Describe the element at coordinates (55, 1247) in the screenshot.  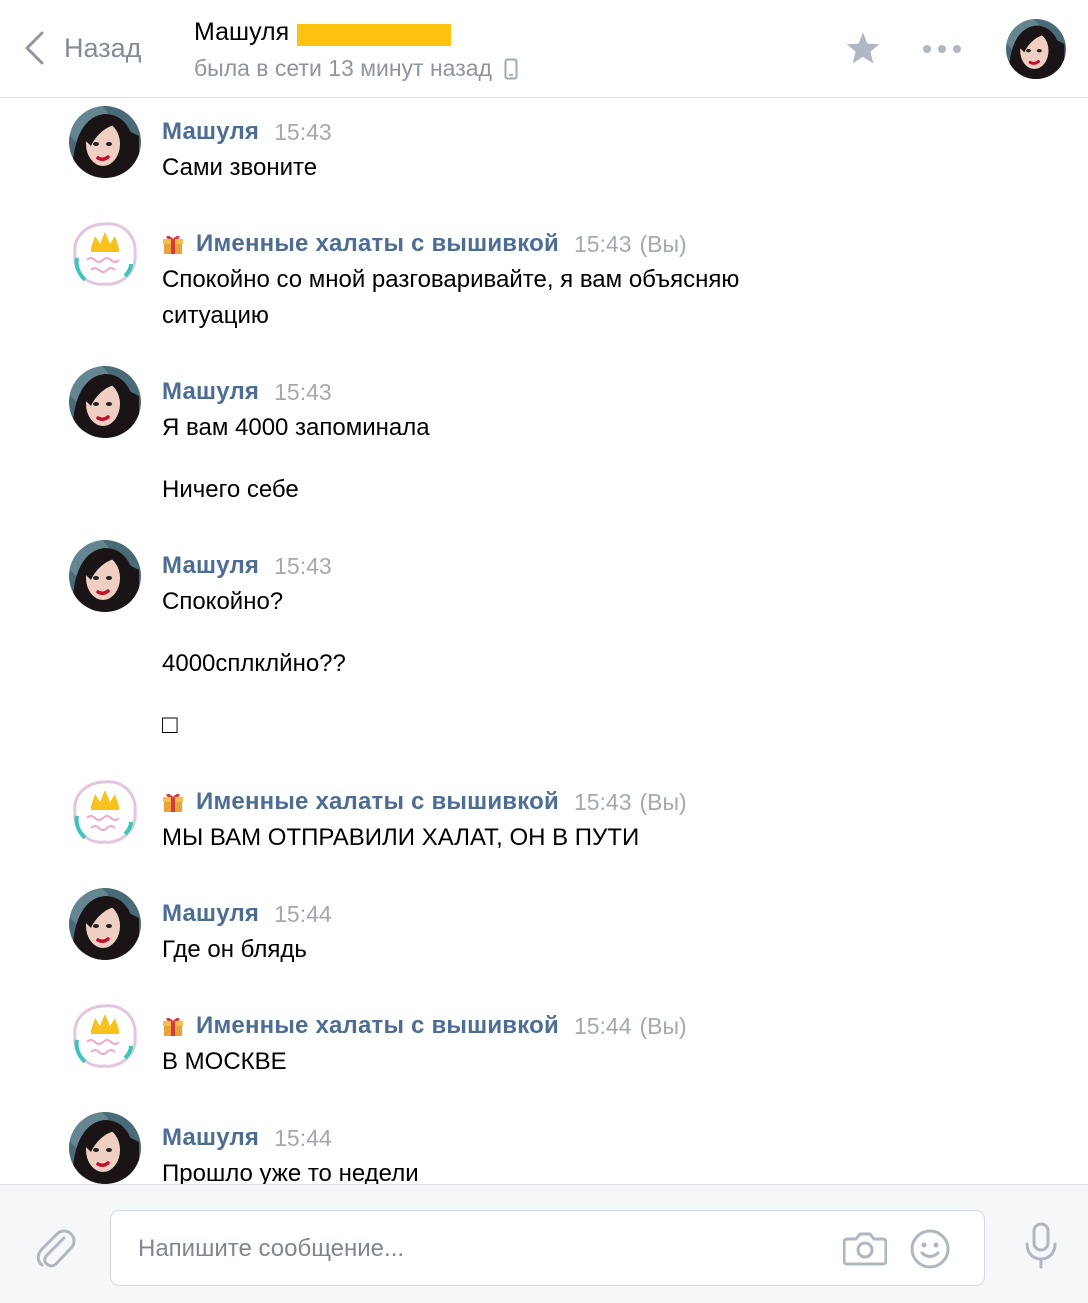
I see `paperclip-icon` at that location.